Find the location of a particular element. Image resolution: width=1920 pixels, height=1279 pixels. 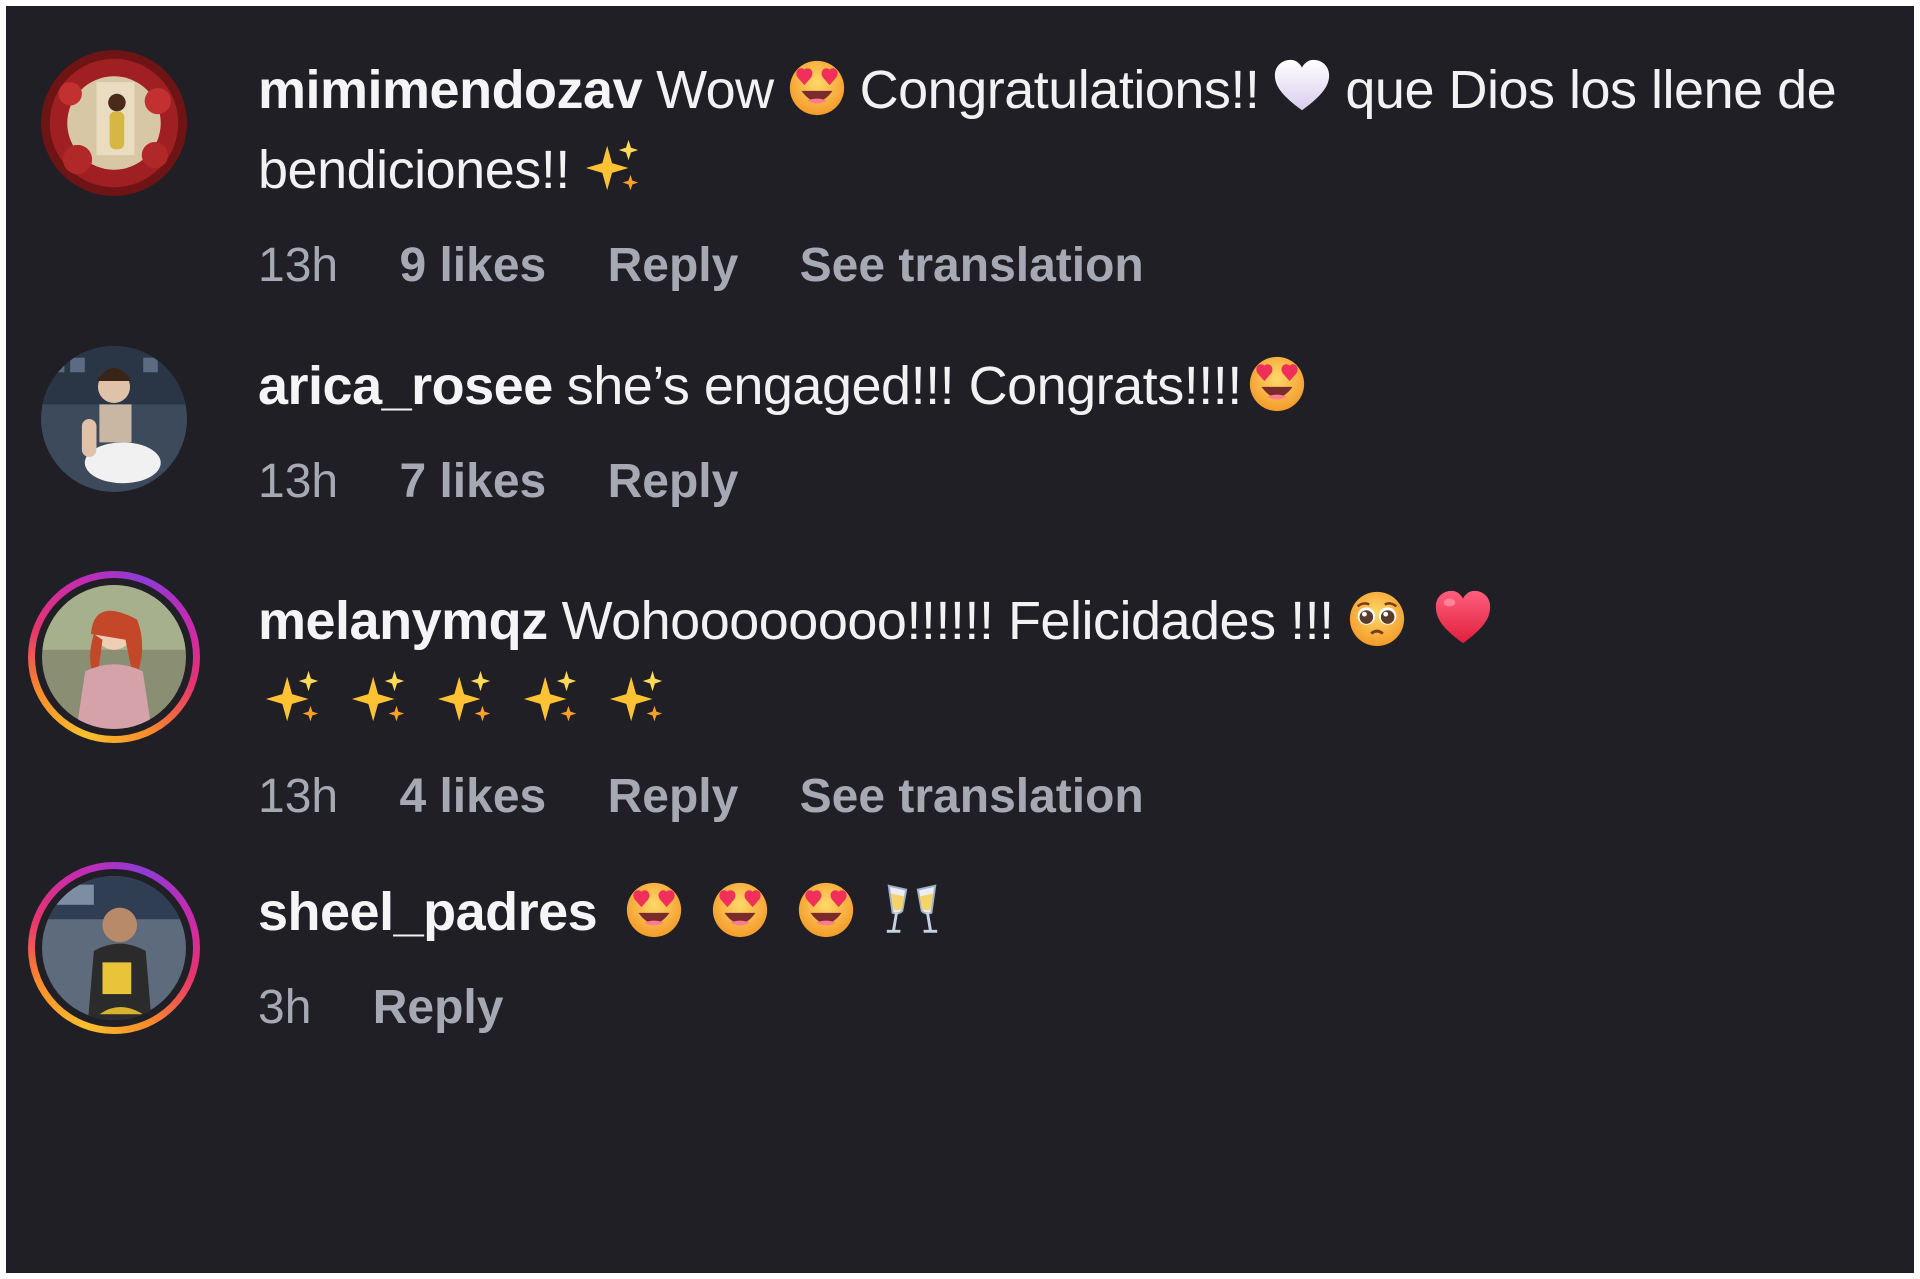

comment-text-segment: Wohoooooooo!!!!!! Felicidades !!! is located at coordinates (947, 621).